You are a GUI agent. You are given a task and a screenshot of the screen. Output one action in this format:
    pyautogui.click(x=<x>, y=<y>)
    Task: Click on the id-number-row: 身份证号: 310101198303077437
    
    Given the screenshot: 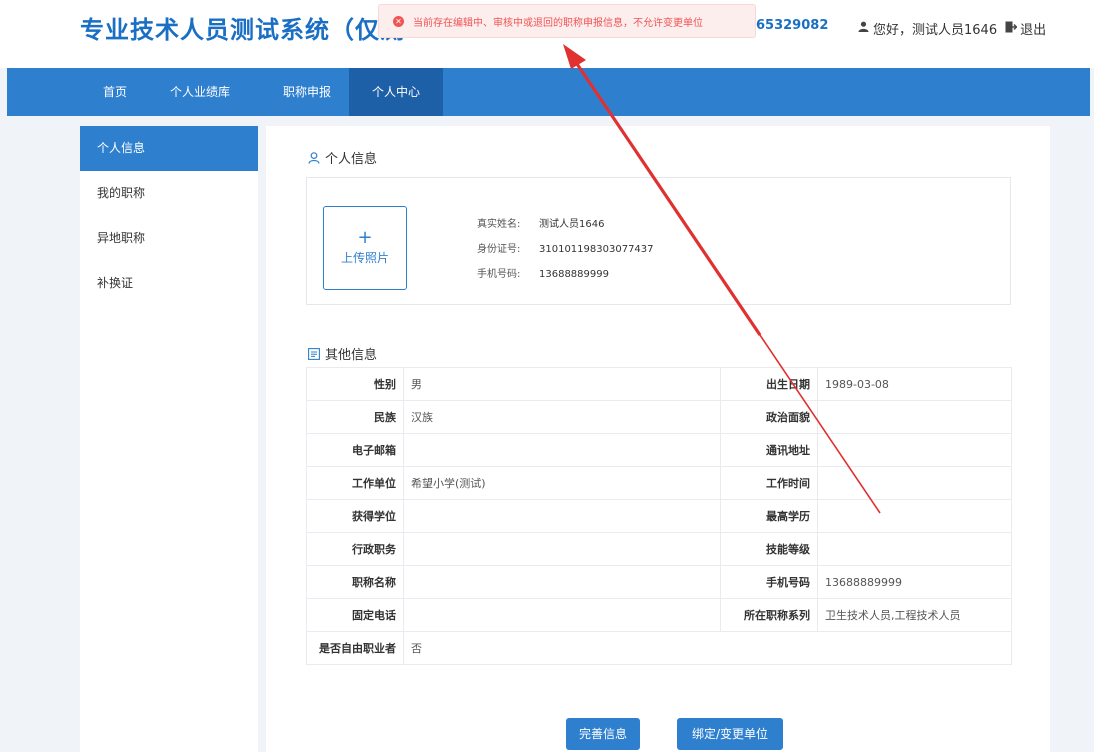 What is the action you would take?
    pyautogui.click(x=565, y=247)
    